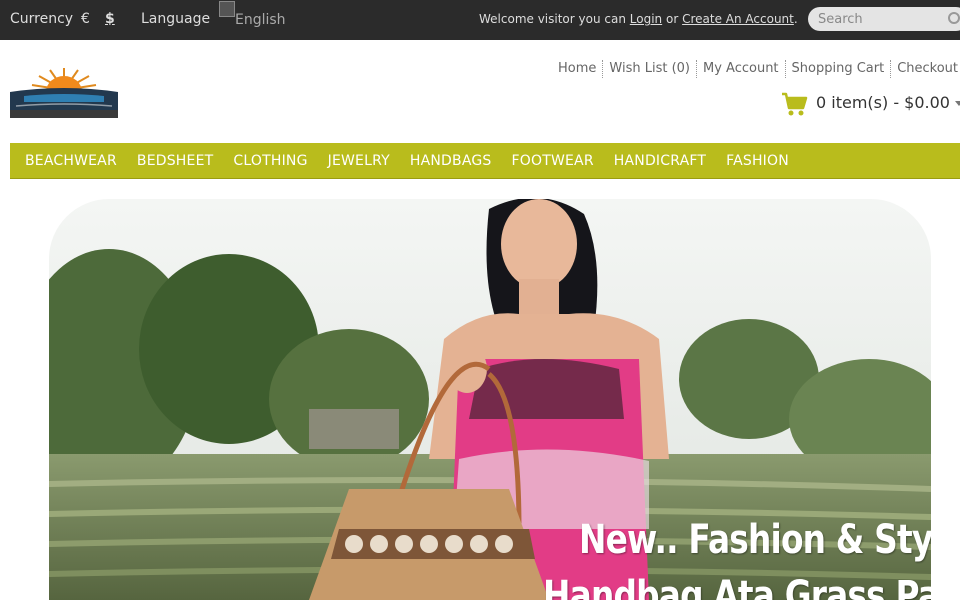 Image resolution: width=960 pixels, height=600 pixels. I want to click on search-box, so click(884, 19).